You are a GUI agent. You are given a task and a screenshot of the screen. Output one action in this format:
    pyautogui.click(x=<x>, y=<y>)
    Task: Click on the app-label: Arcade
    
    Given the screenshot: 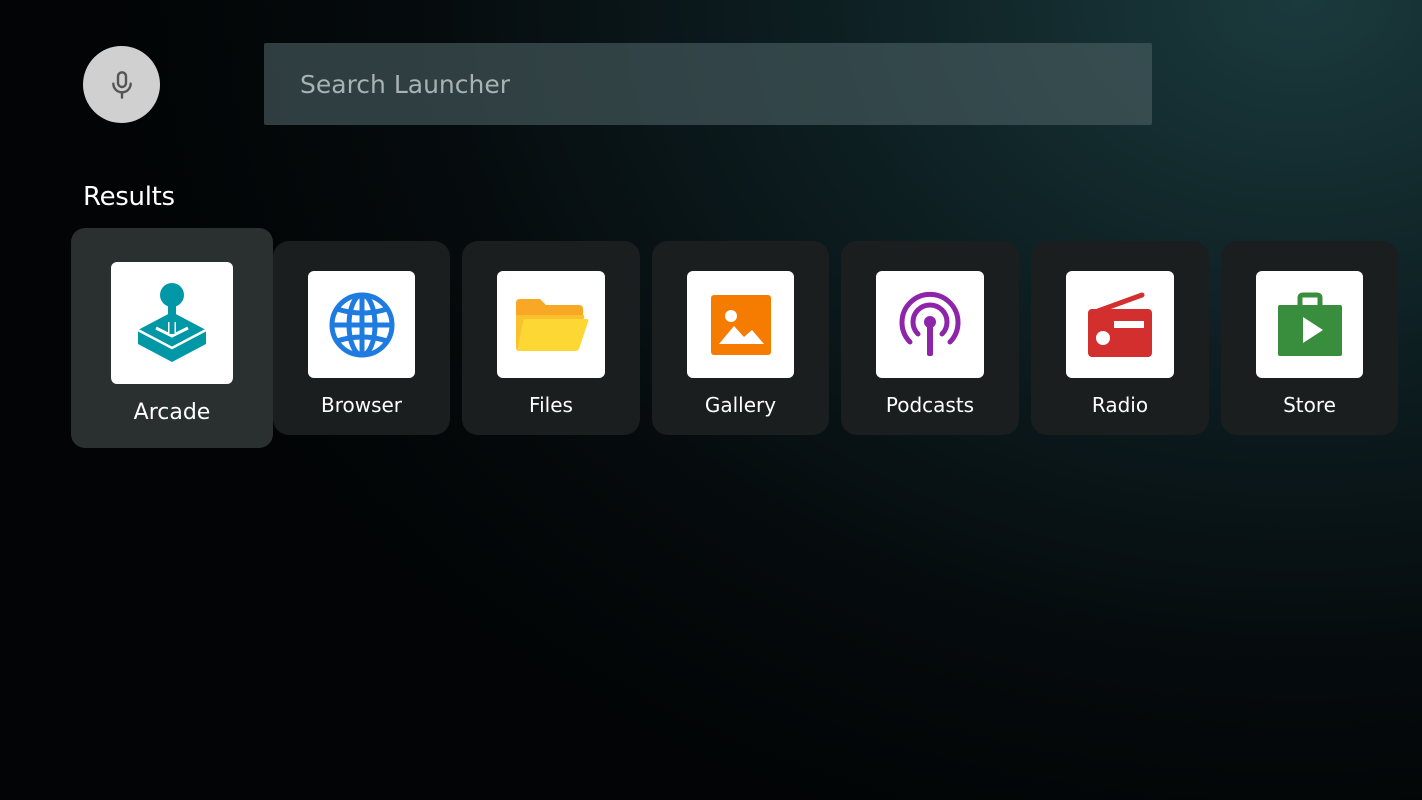 What is the action you would take?
    pyautogui.click(x=172, y=412)
    